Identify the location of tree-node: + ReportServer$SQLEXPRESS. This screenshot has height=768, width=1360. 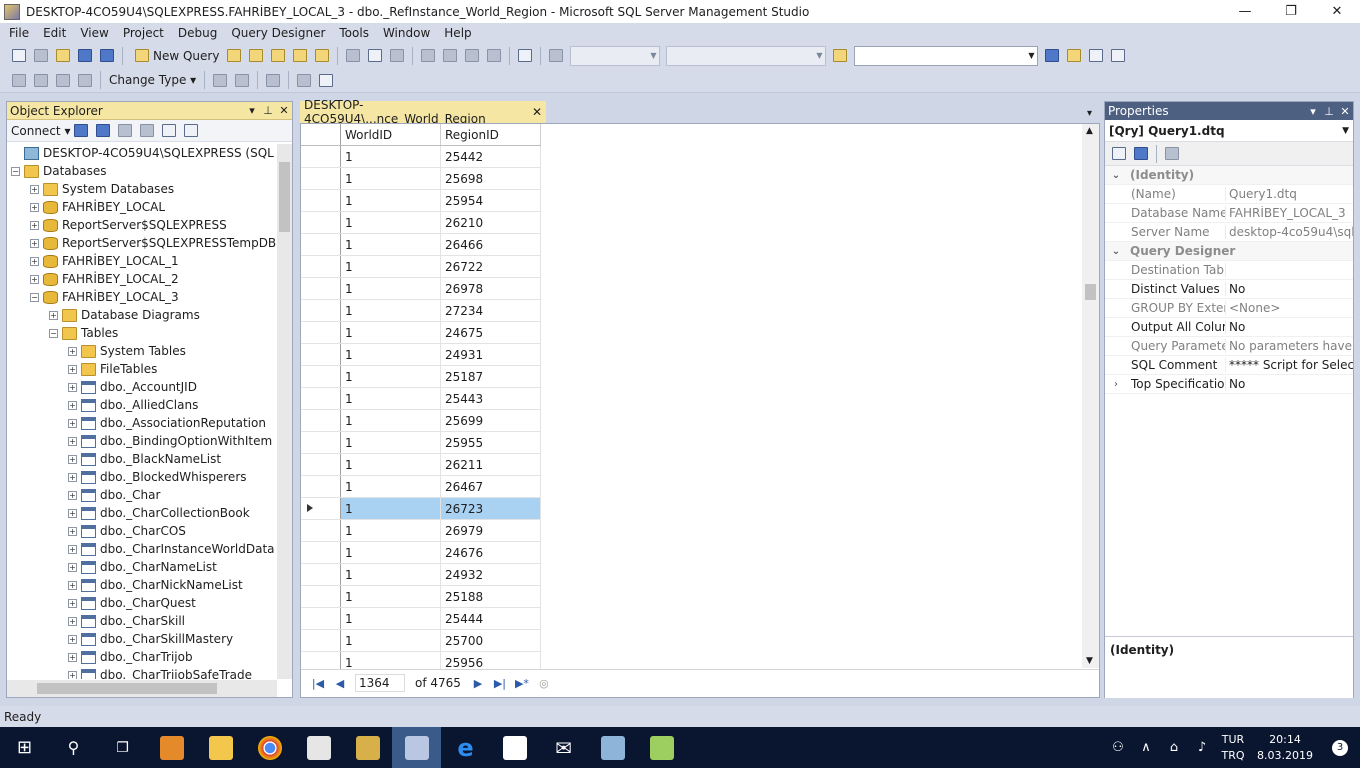
(142, 225).